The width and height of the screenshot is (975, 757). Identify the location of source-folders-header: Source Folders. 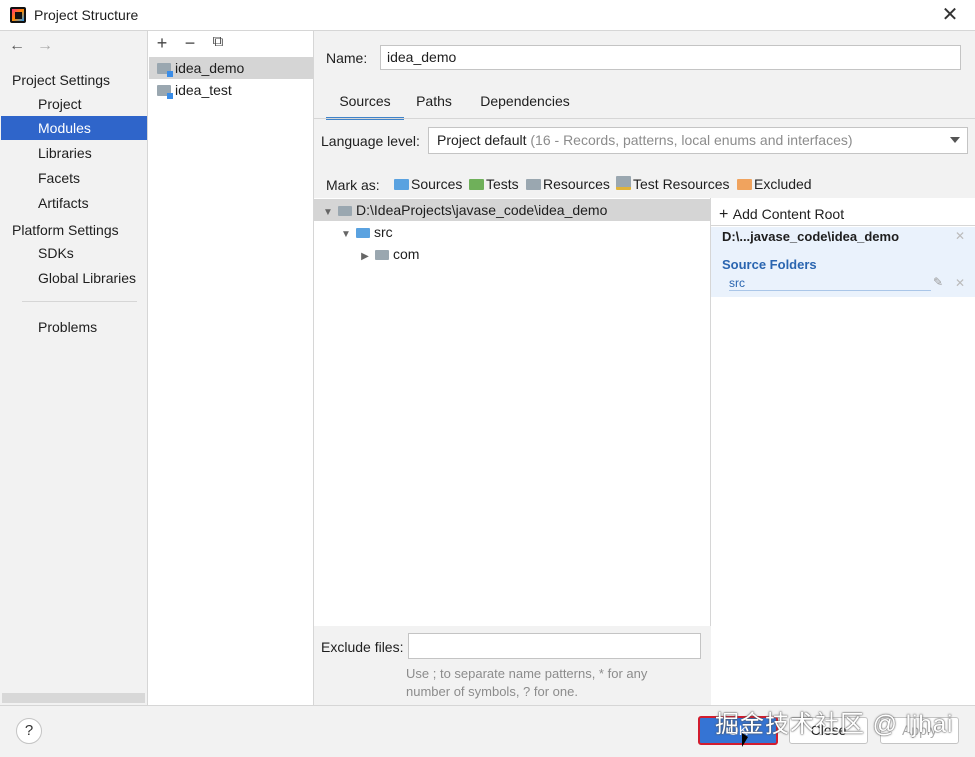
(769, 264).